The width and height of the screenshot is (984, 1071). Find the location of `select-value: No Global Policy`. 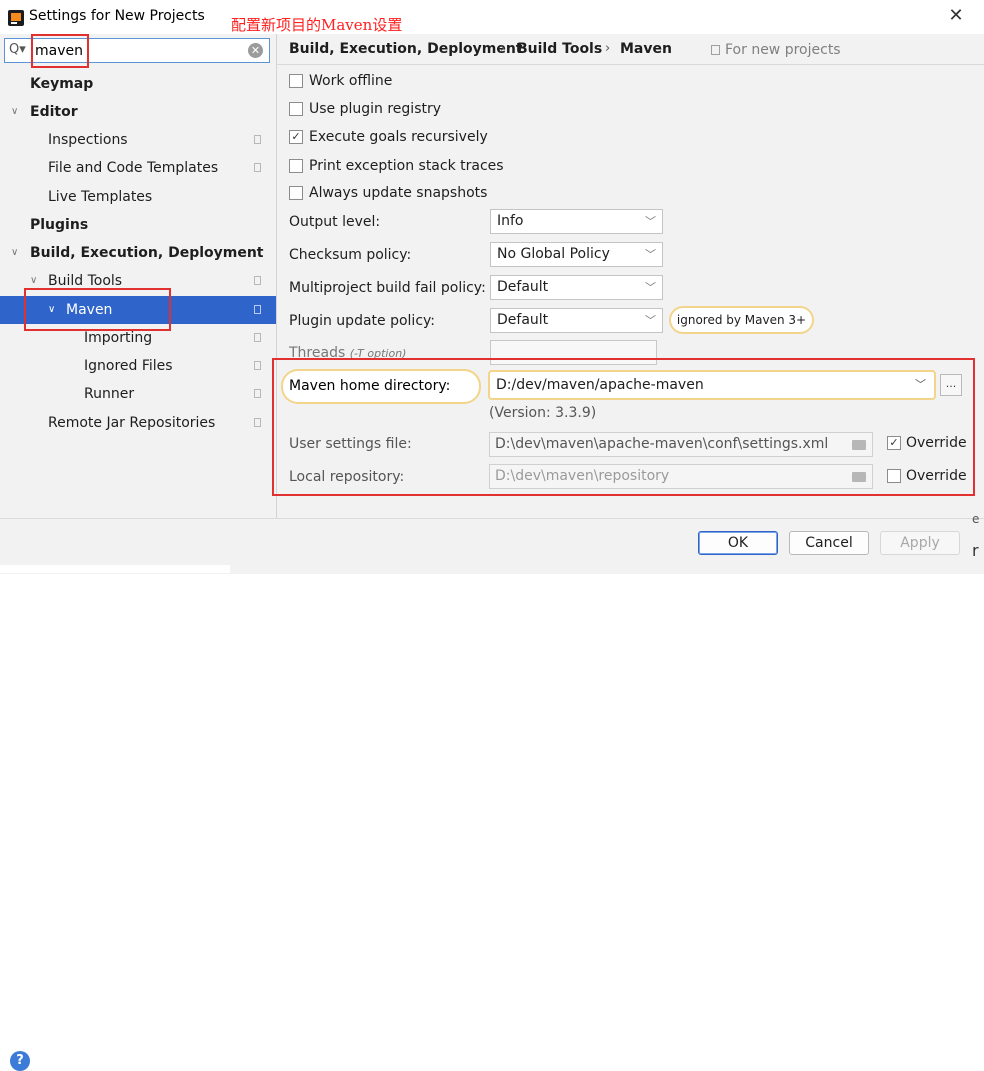

select-value: No Global Policy is located at coordinates (553, 254).